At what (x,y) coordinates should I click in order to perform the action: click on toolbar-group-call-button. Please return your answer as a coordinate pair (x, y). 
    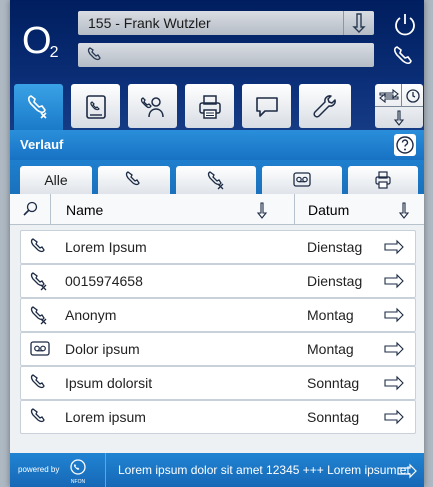
    Looking at the image, I should click on (152, 106).